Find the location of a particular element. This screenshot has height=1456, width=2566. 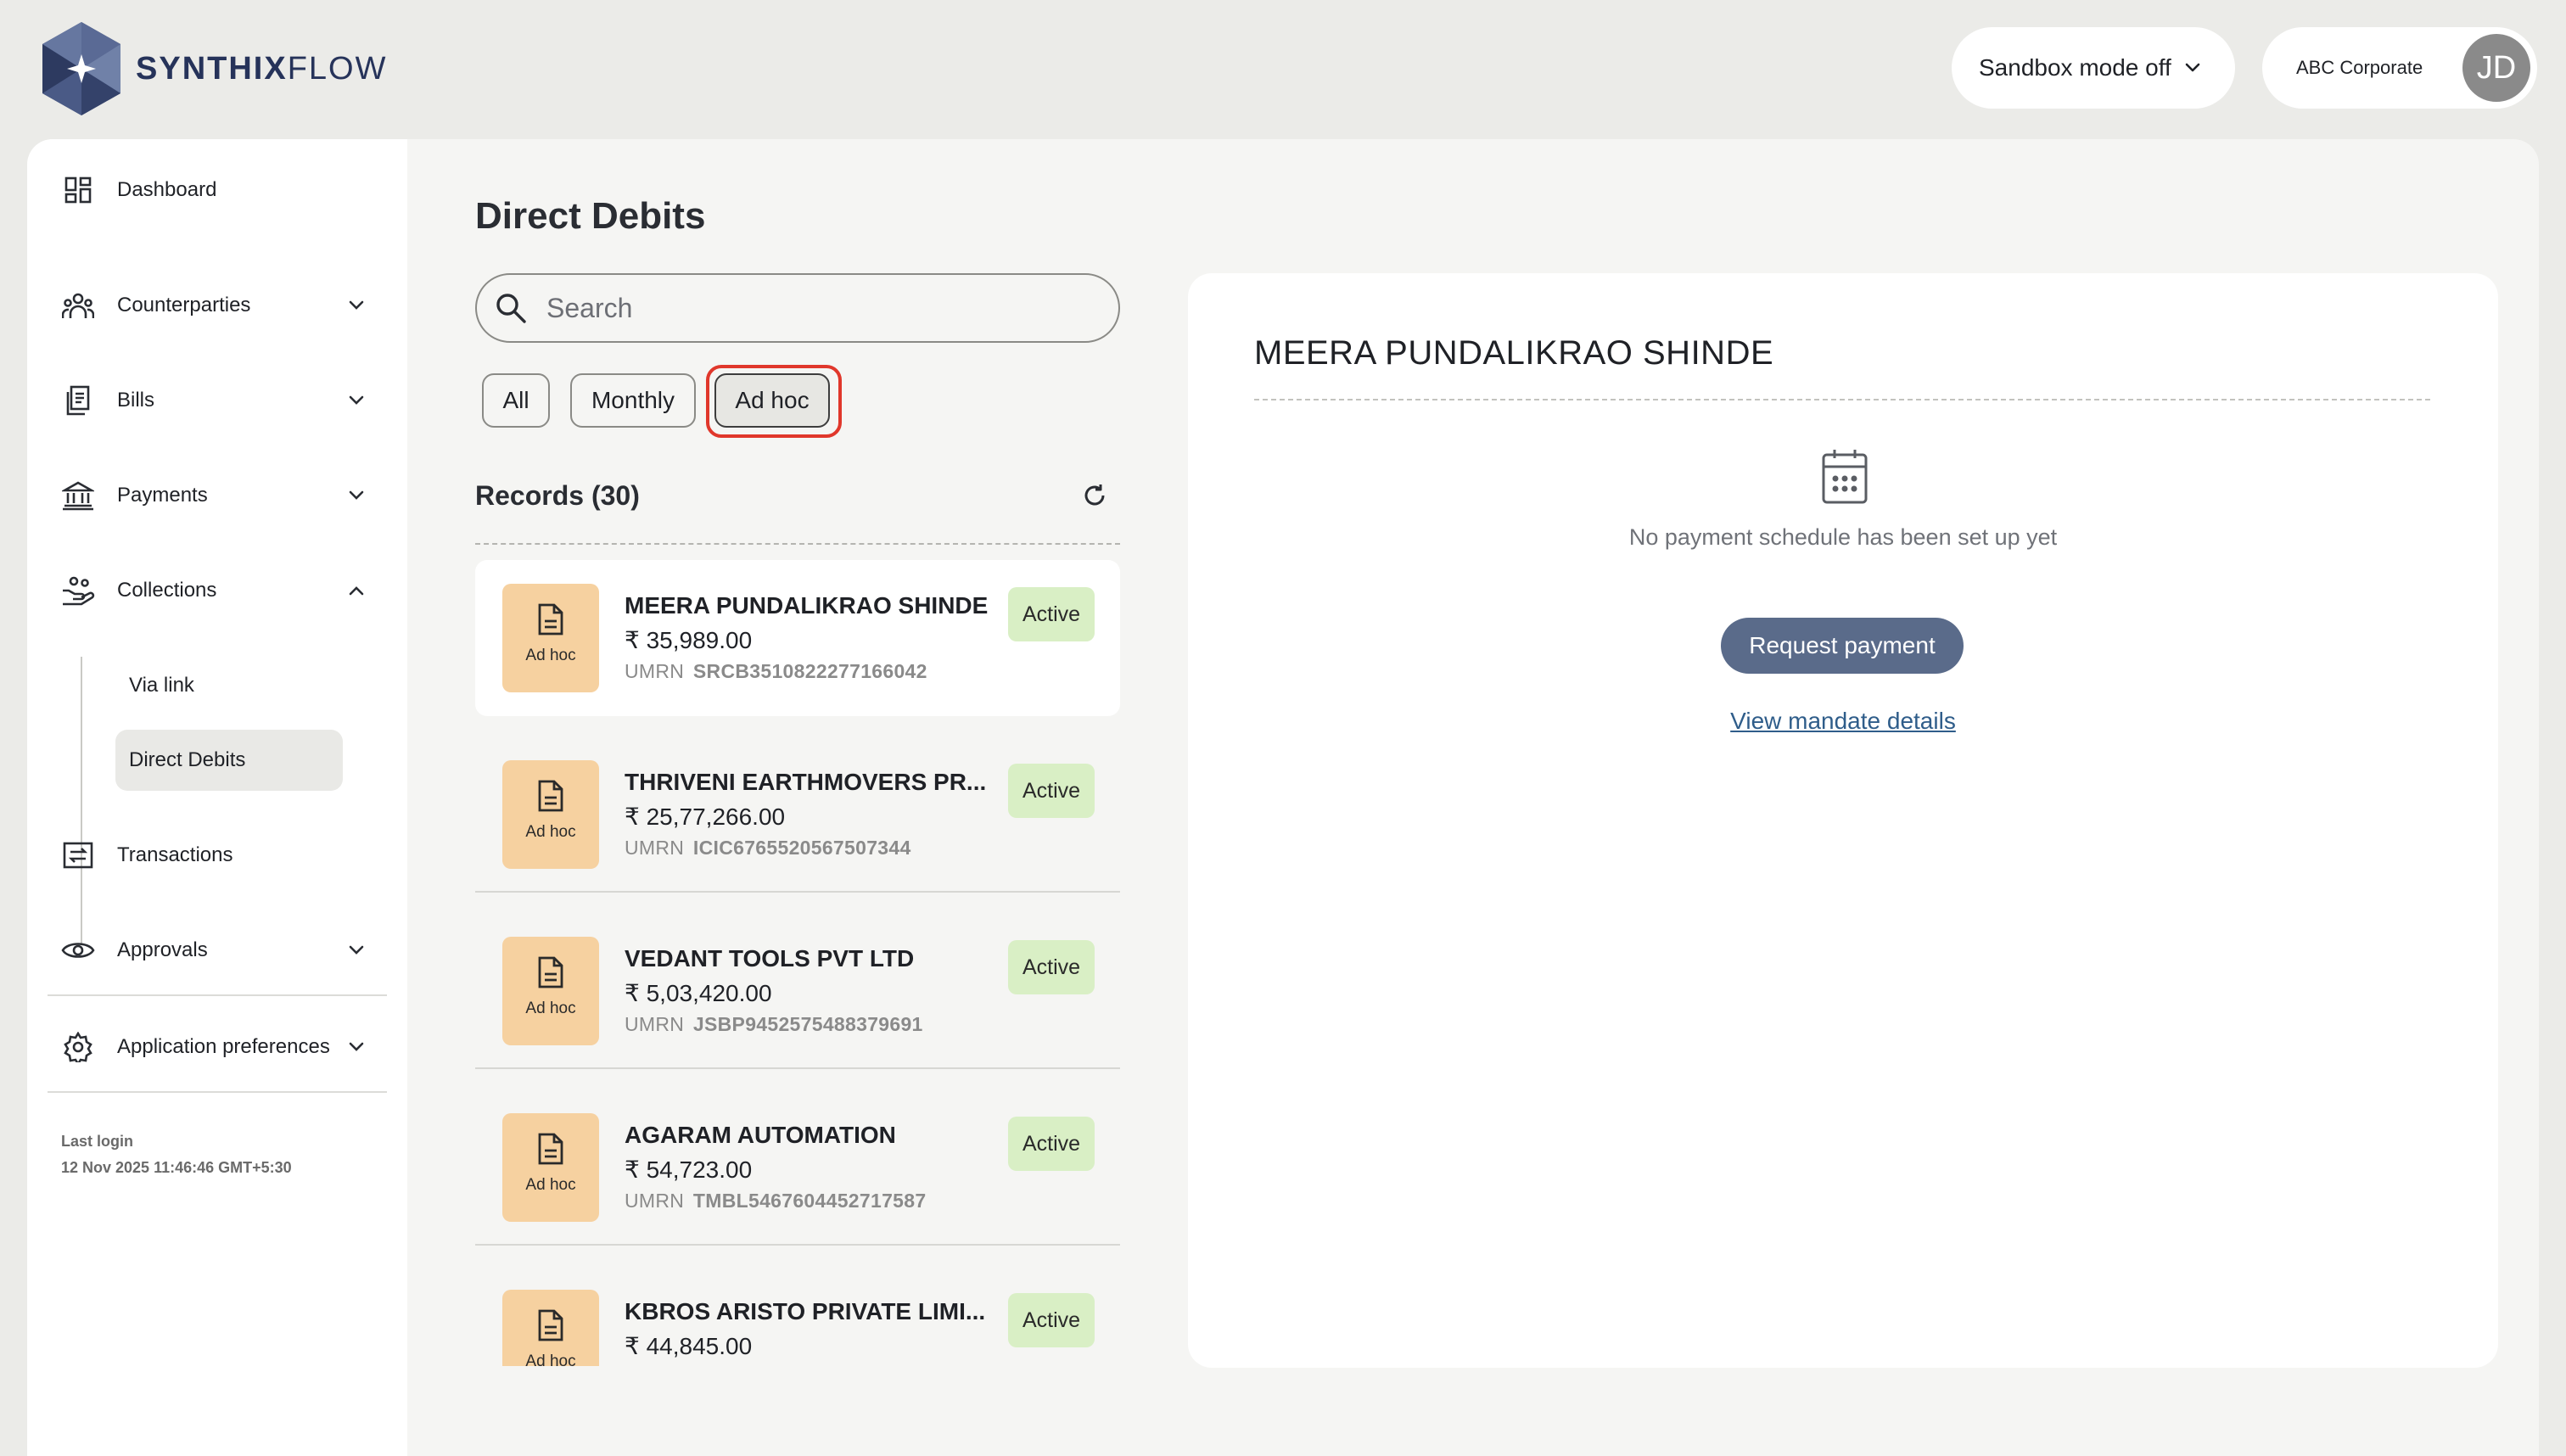

last-login-value: 12 Nov 2025 11:46:46 GMT+5:30 is located at coordinates (176, 1167).